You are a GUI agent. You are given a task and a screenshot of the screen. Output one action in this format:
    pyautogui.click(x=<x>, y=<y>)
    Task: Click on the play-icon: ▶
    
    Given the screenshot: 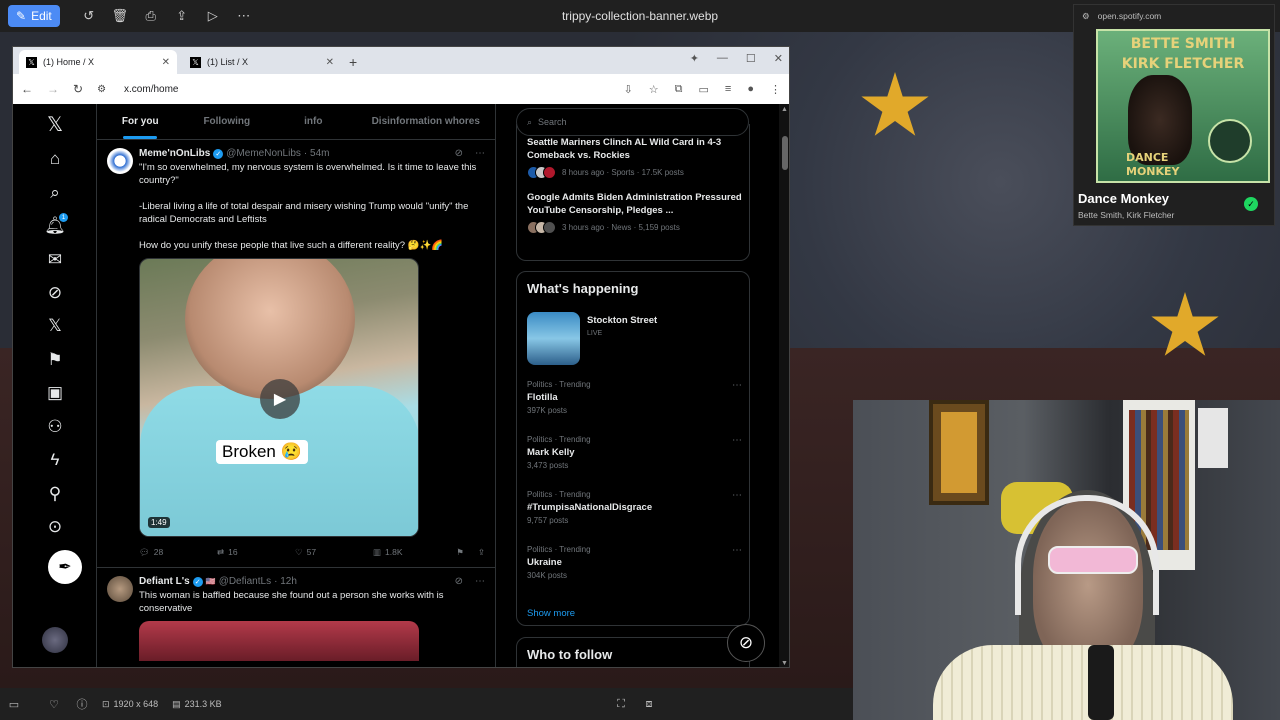 What is the action you would take?
    pyautogui.click(x=280, y=399)
    